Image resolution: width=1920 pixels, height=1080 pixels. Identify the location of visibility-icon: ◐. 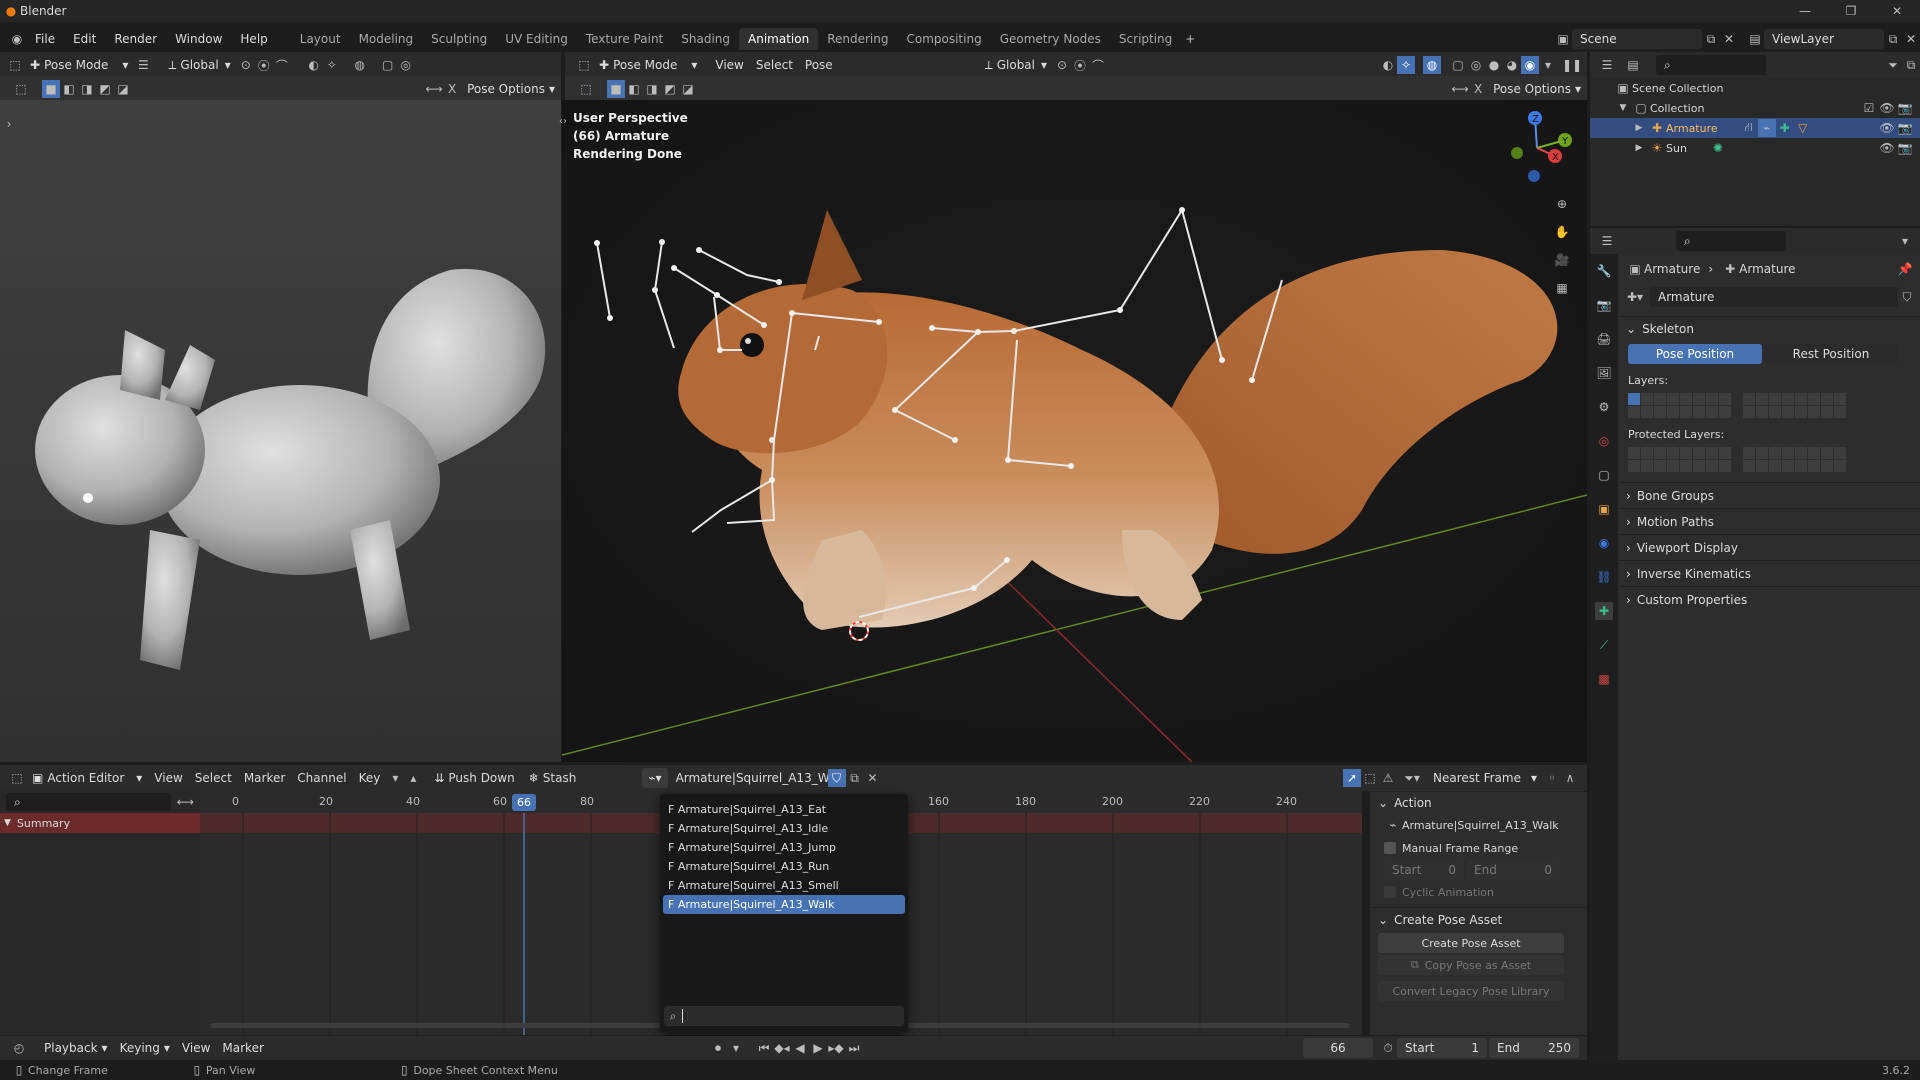
(314, 65).